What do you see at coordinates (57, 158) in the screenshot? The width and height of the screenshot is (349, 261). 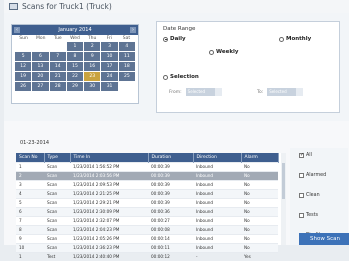 I see `column-header: Type` at bounding box center [57, 158].